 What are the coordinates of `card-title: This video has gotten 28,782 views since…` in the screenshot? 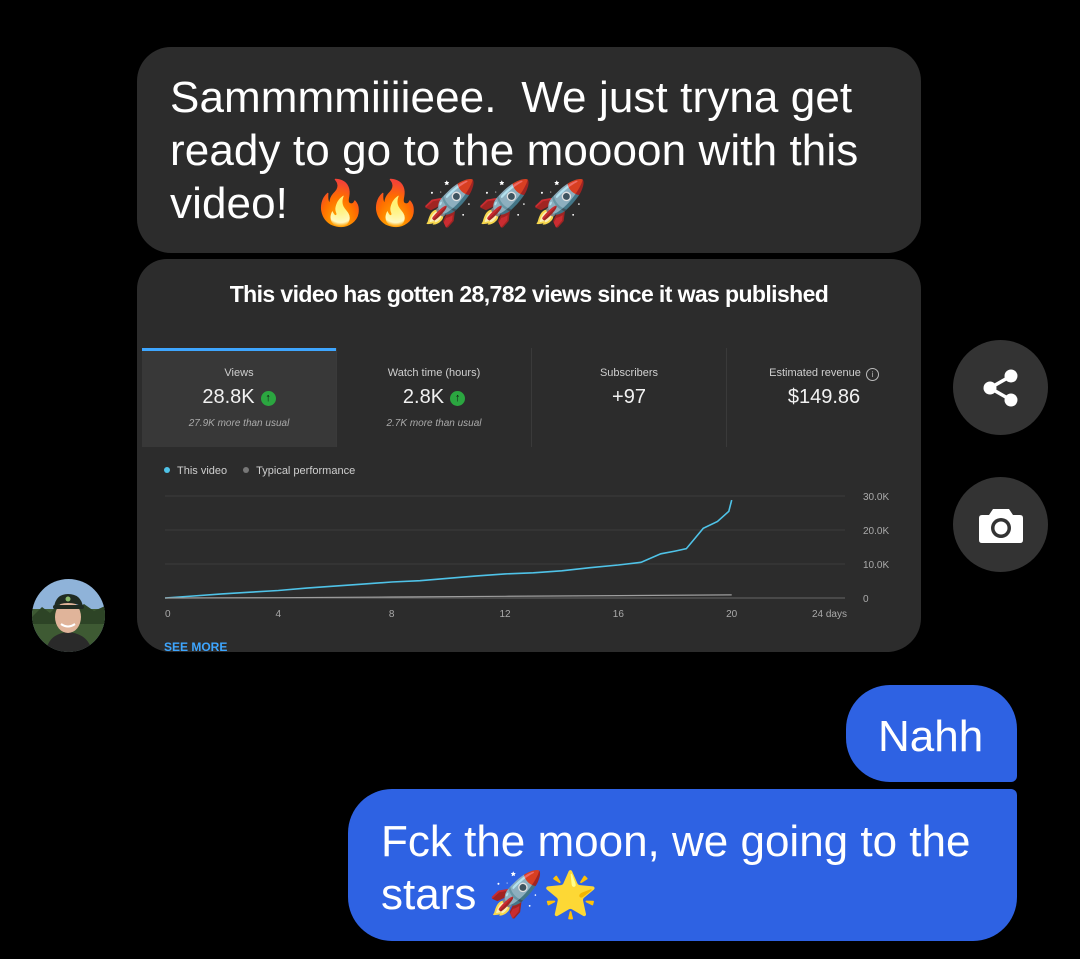 It's located at (529, 294).